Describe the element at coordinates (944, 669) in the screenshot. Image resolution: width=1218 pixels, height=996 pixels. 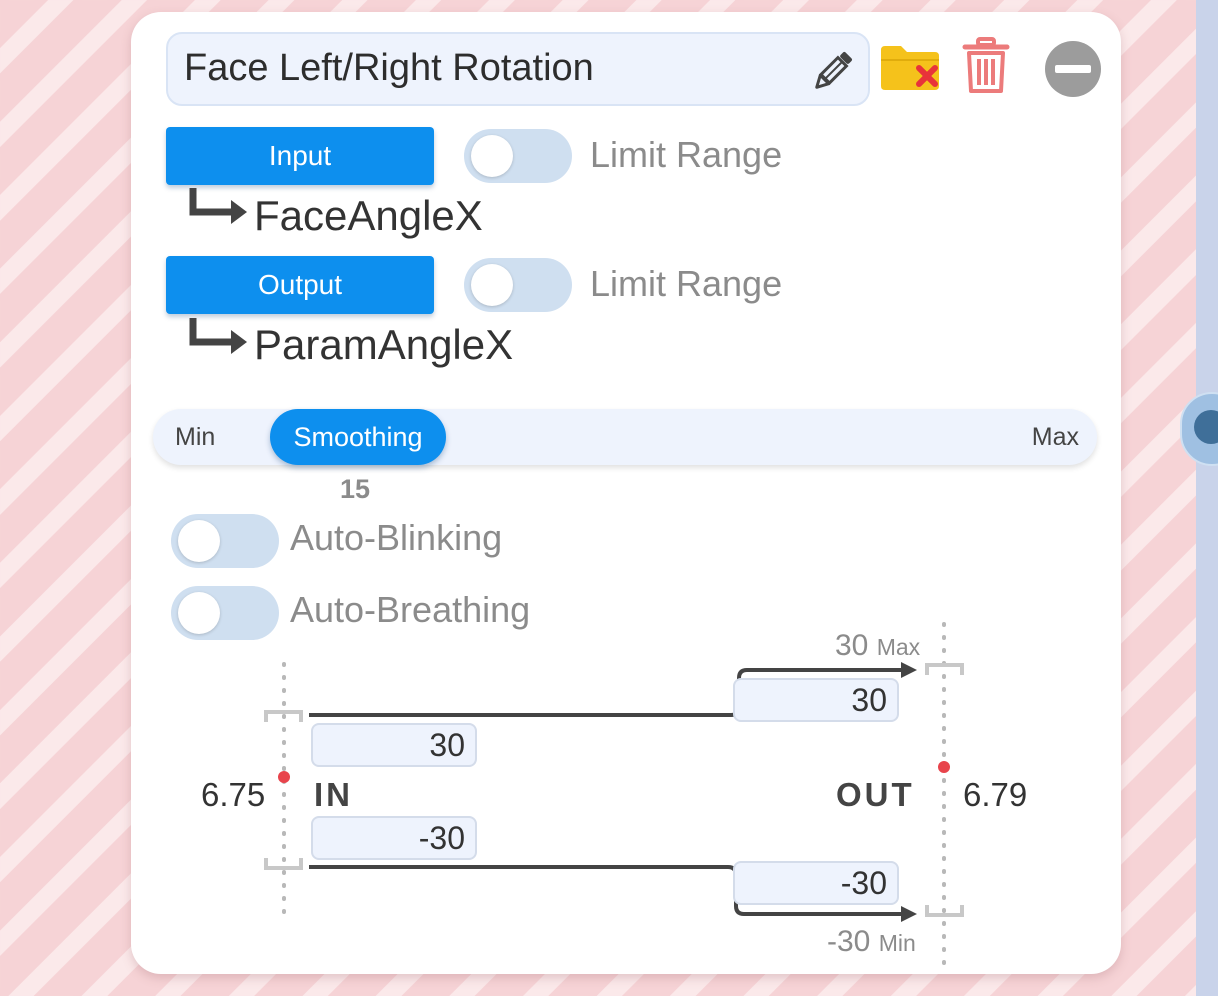
I see `out-max-bracket` at that location.